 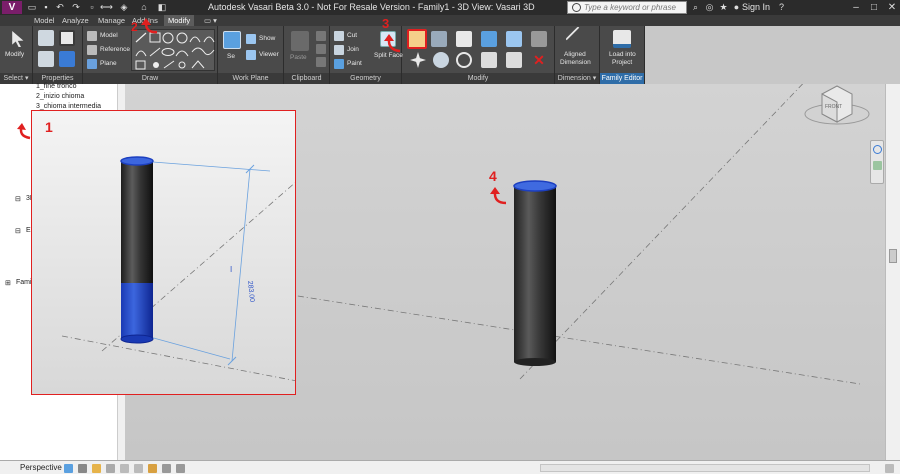 I want to click on viewer-button: Viewer, so click(x=269, y=54).